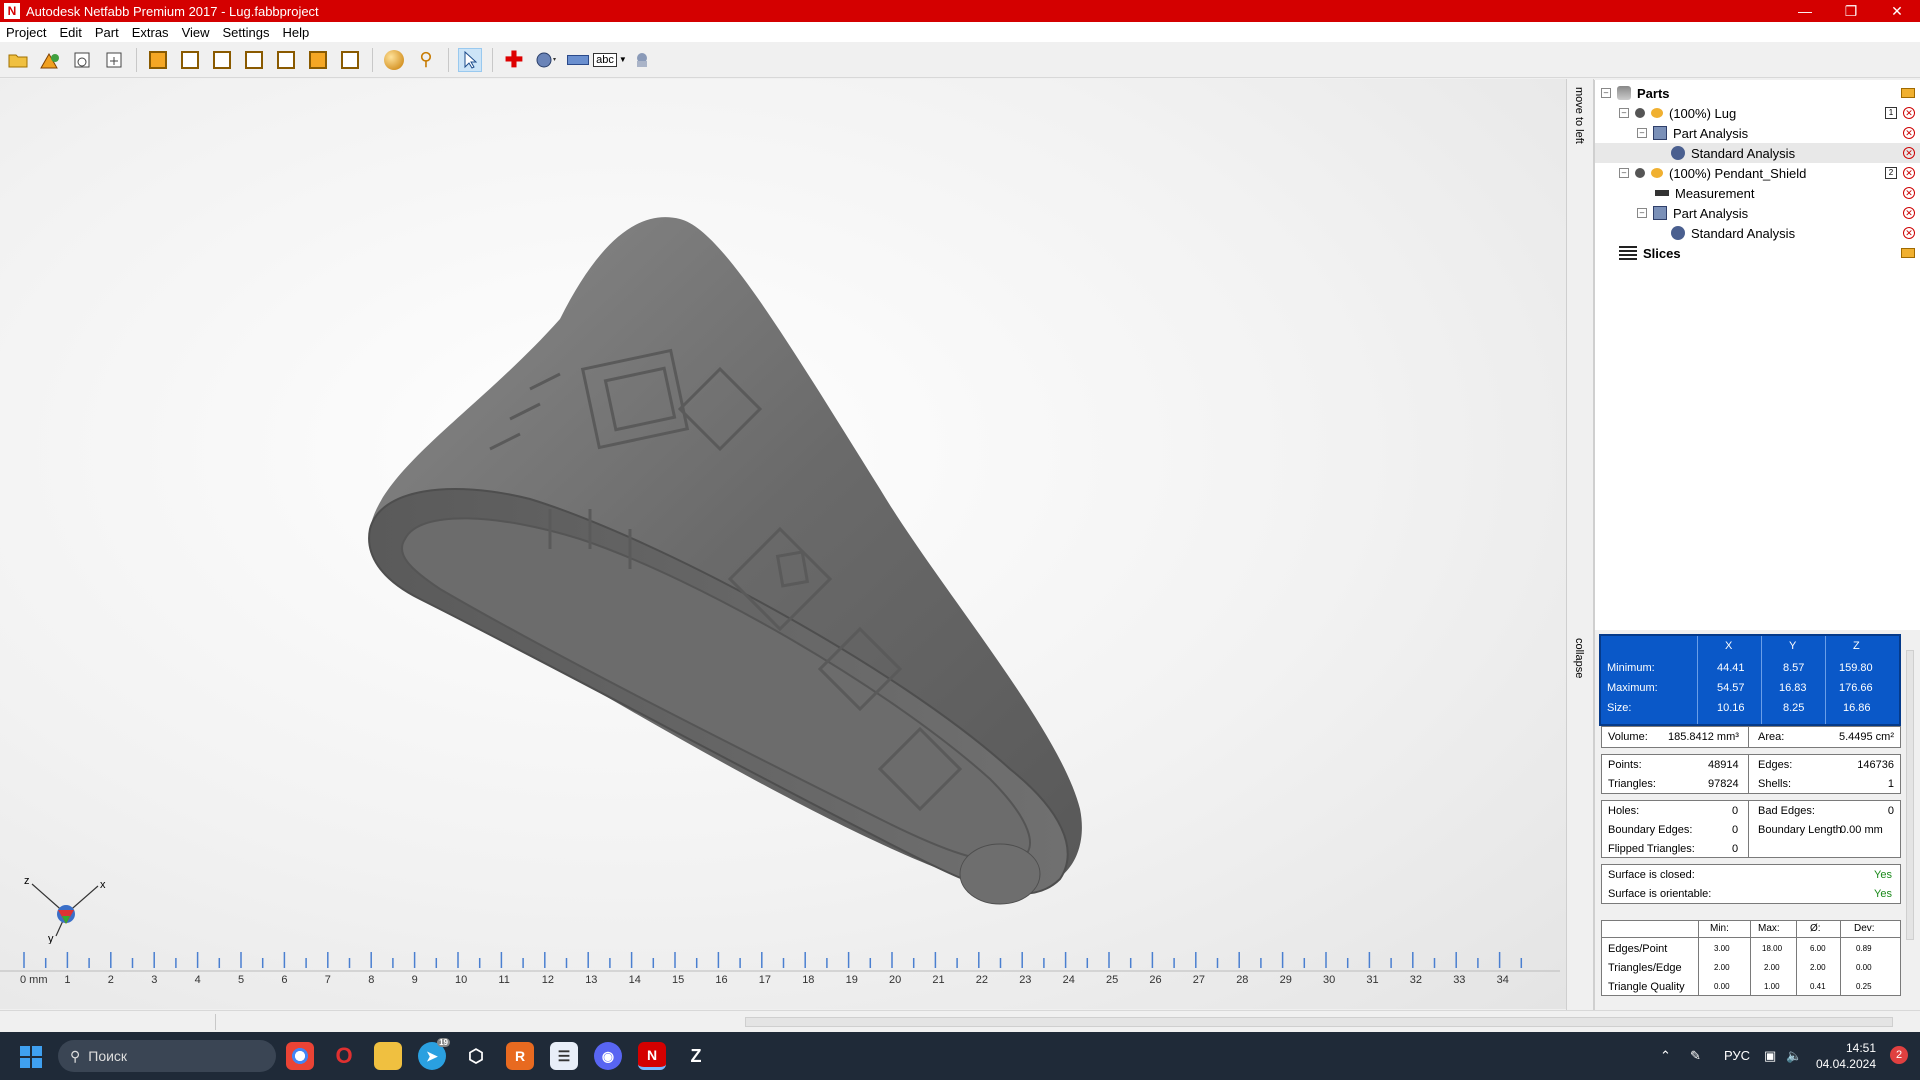 The height and width of the screenshot is (1080, 1920). What do you see at coordinates (476, 1056) in the screenshot?
I see `cube-app-icon: ⬡` at bounding box center [476, 1056].